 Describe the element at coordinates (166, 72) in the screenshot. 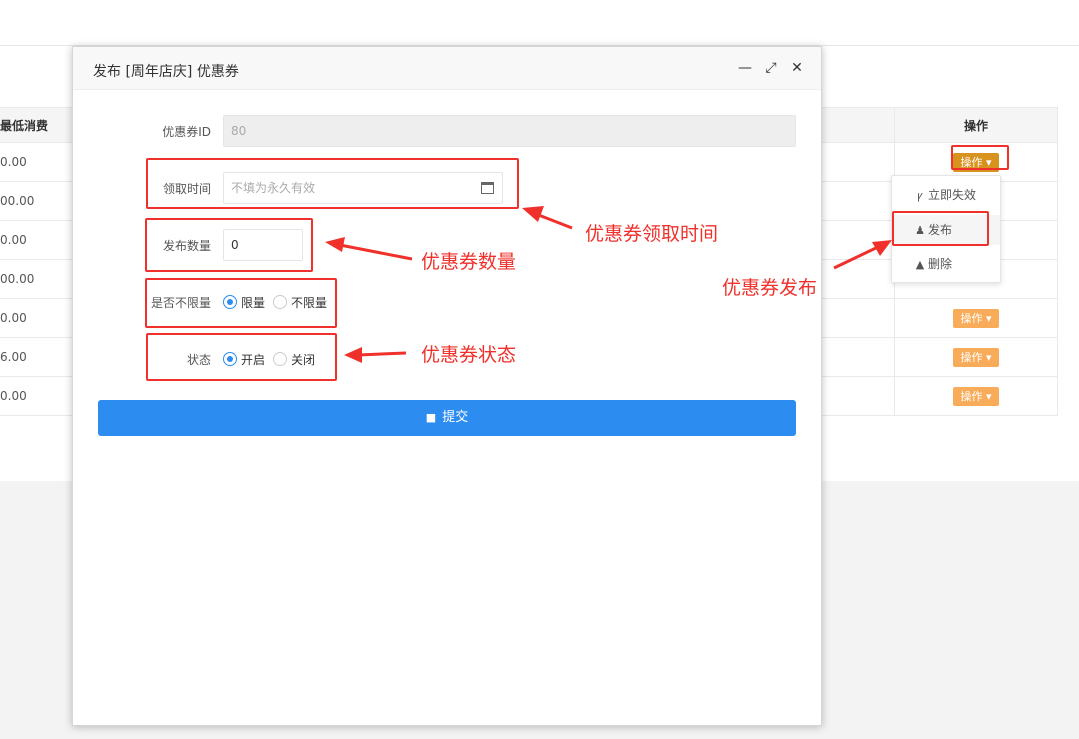

I see `dialog-title: 发布 [周年店庆] 优惠券` at that location.